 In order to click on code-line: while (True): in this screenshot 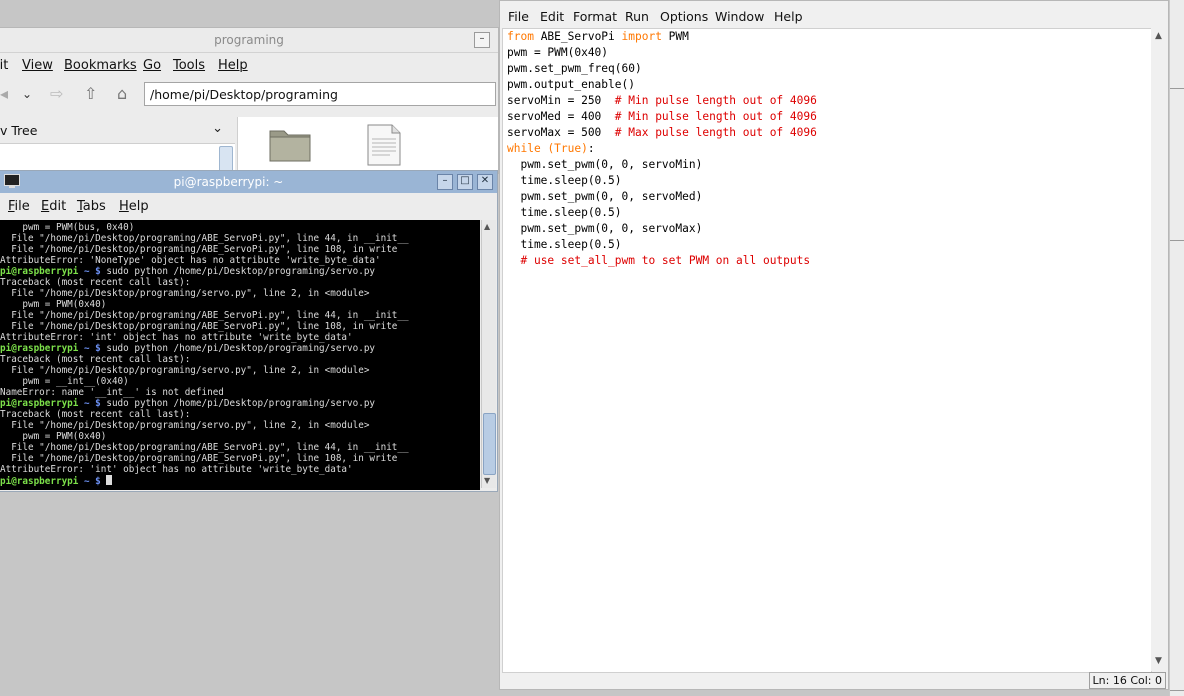, I will do `click(551, 148)`.